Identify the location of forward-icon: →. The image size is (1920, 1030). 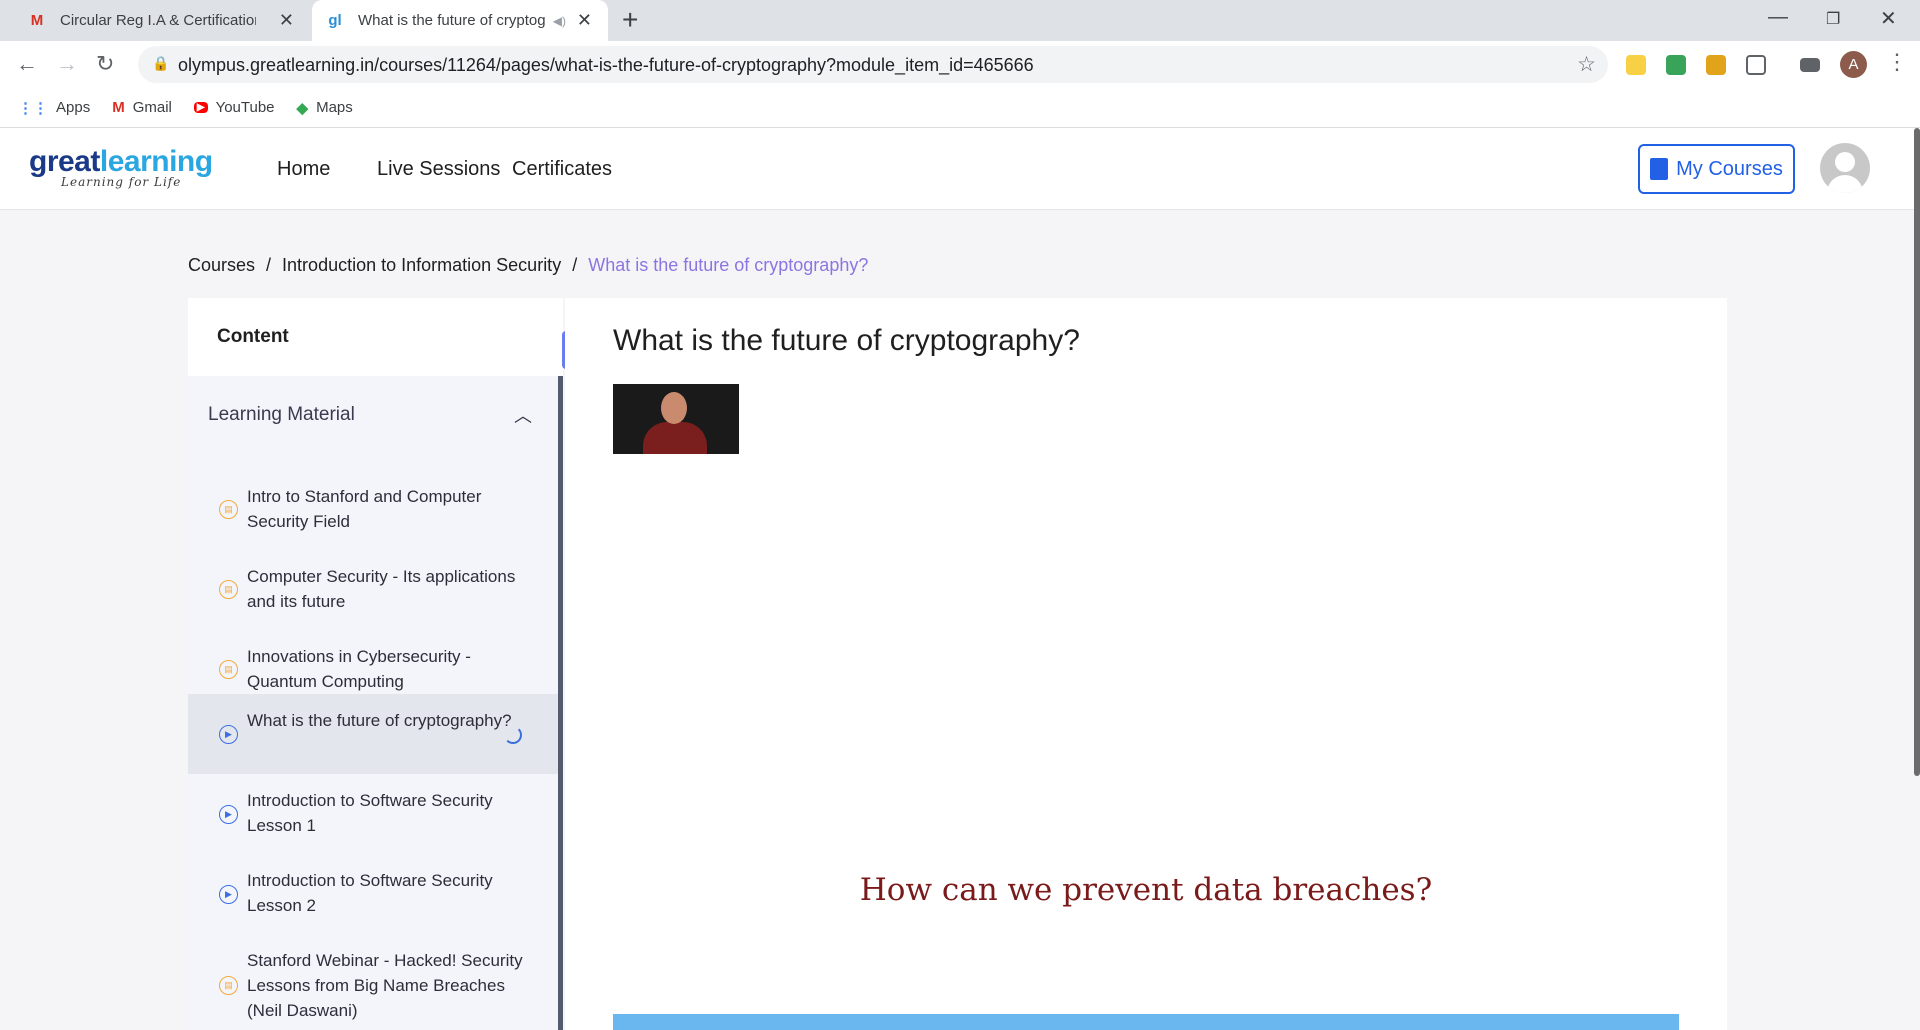
(67, 64).